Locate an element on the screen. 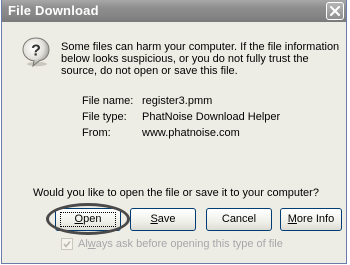  file-type-value: PhatNoise Download Helper is located at coordinates (211, 117).